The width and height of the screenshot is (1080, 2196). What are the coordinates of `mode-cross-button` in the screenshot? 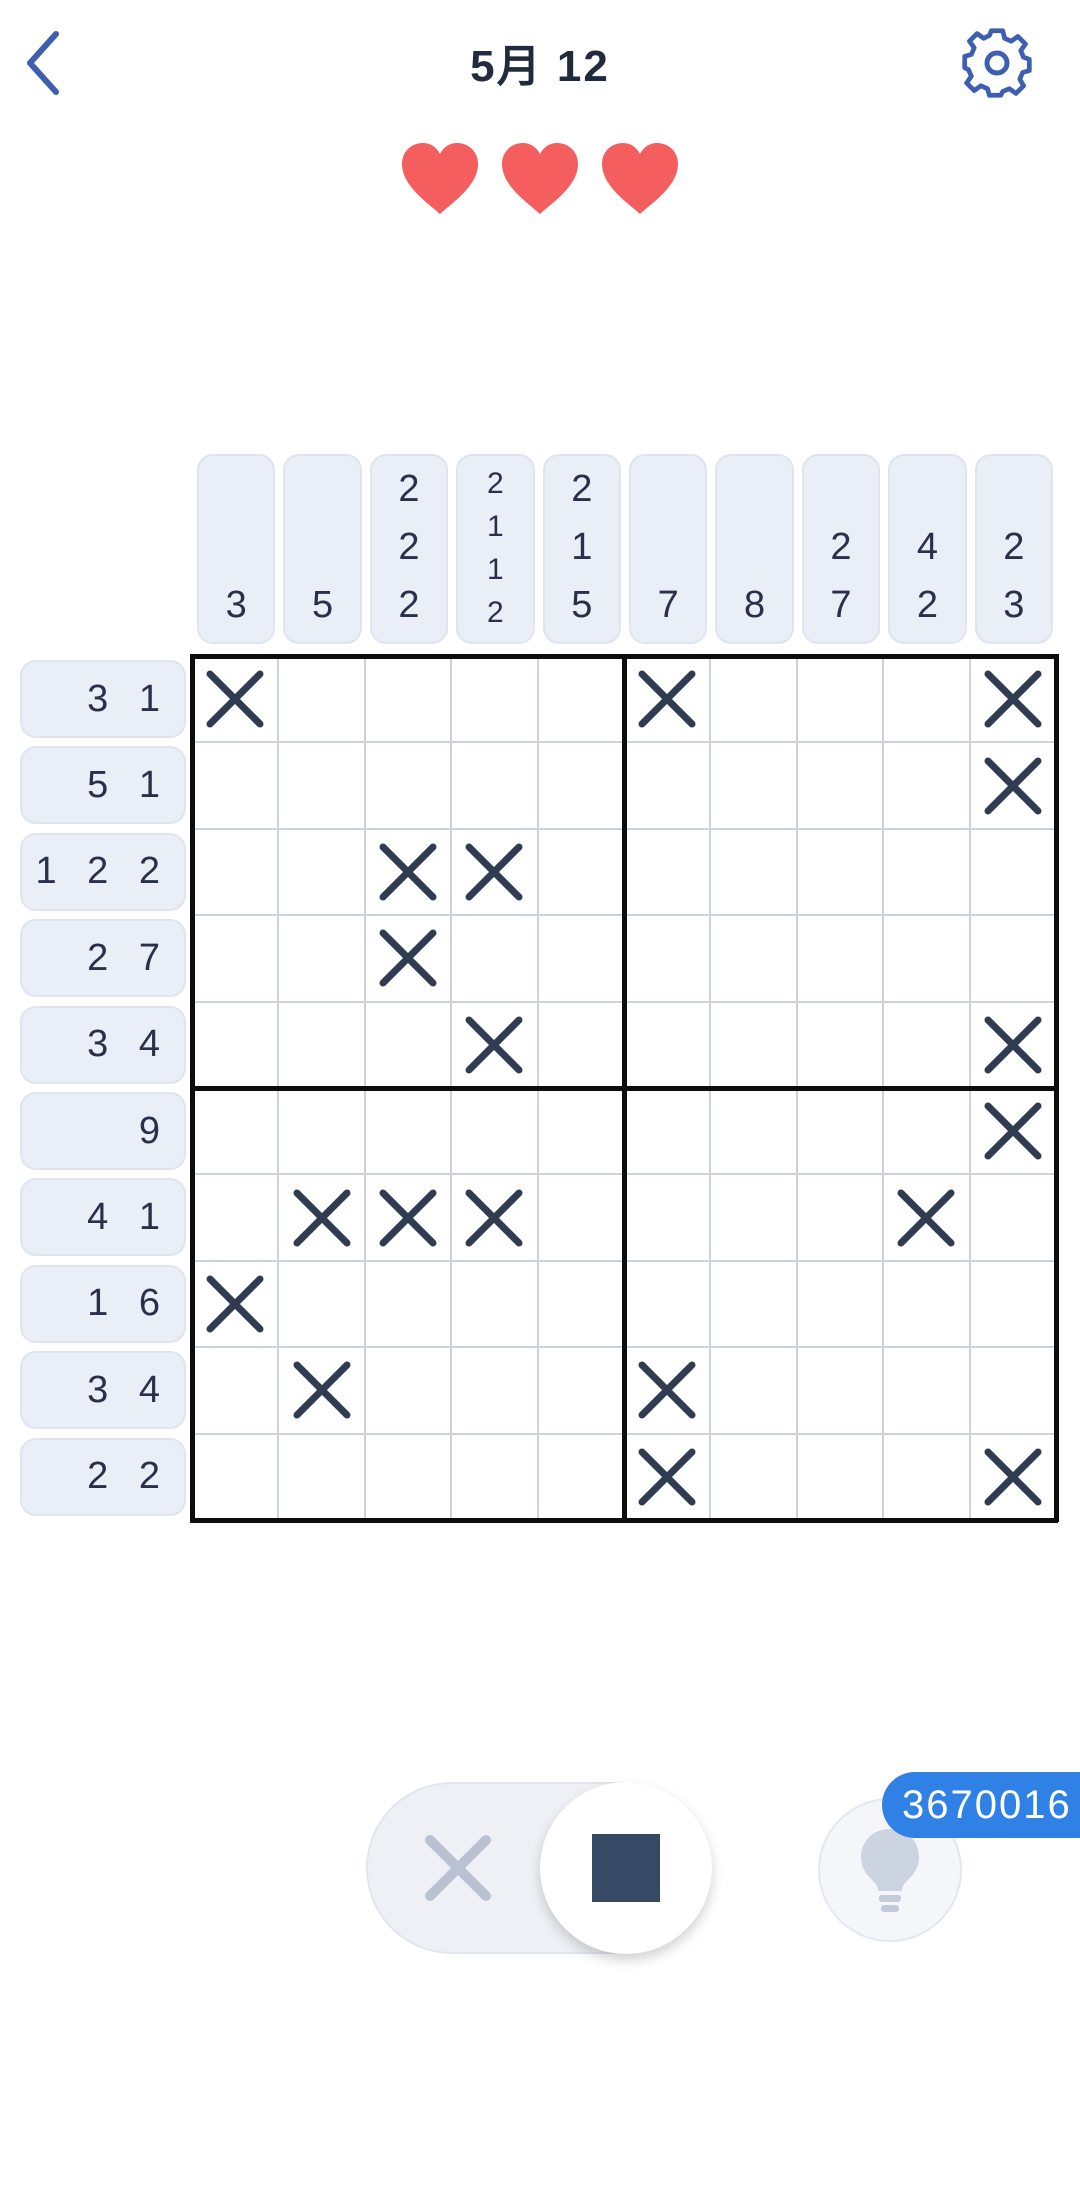 It's located at (458, 1868).